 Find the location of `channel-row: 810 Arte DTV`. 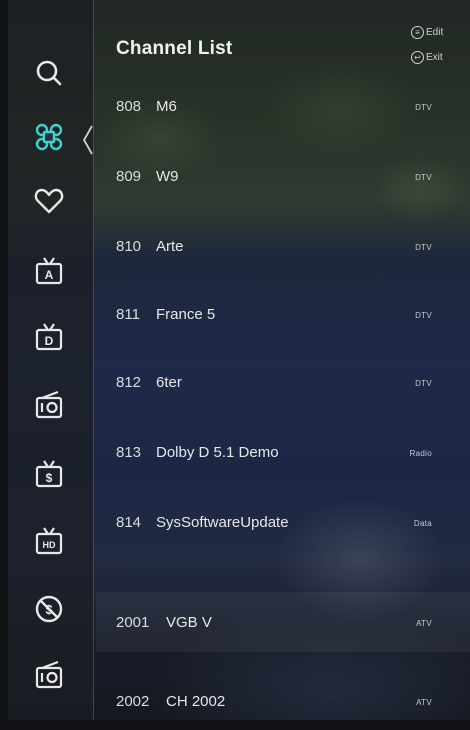

channel-row: 810 Arte DTV is located at coordinates (283, 256).